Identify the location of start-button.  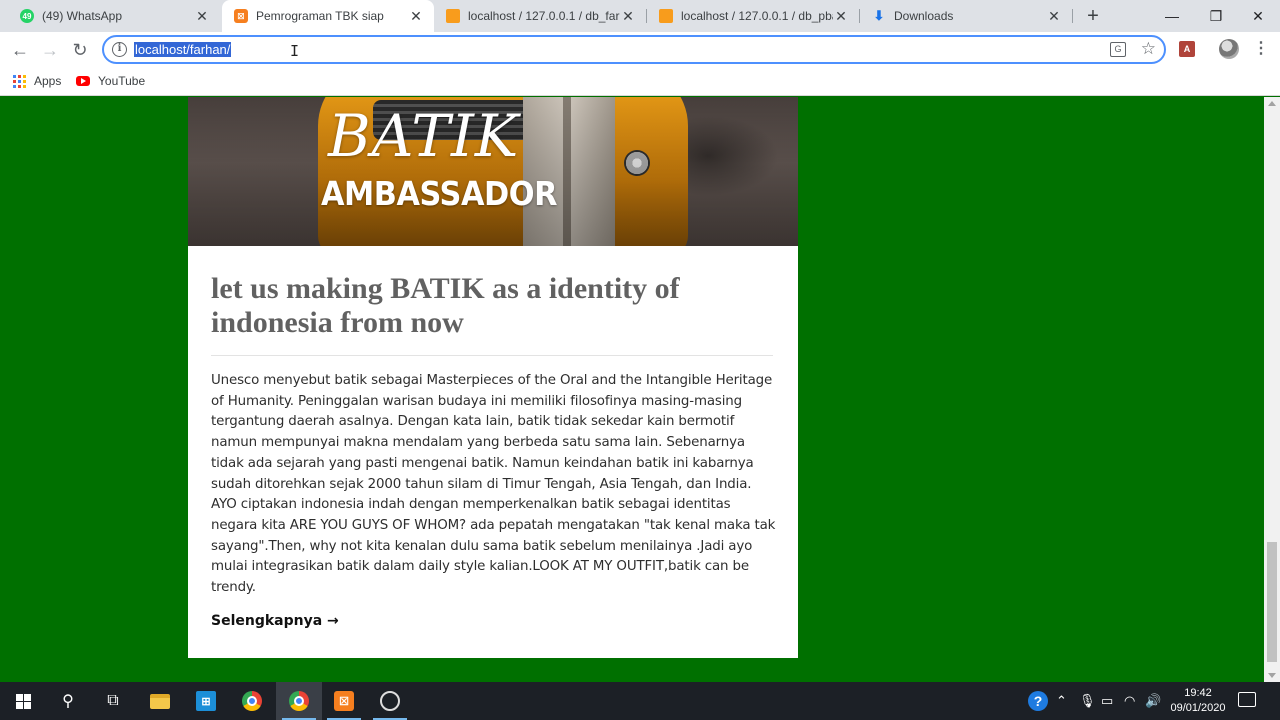
(23, 701).